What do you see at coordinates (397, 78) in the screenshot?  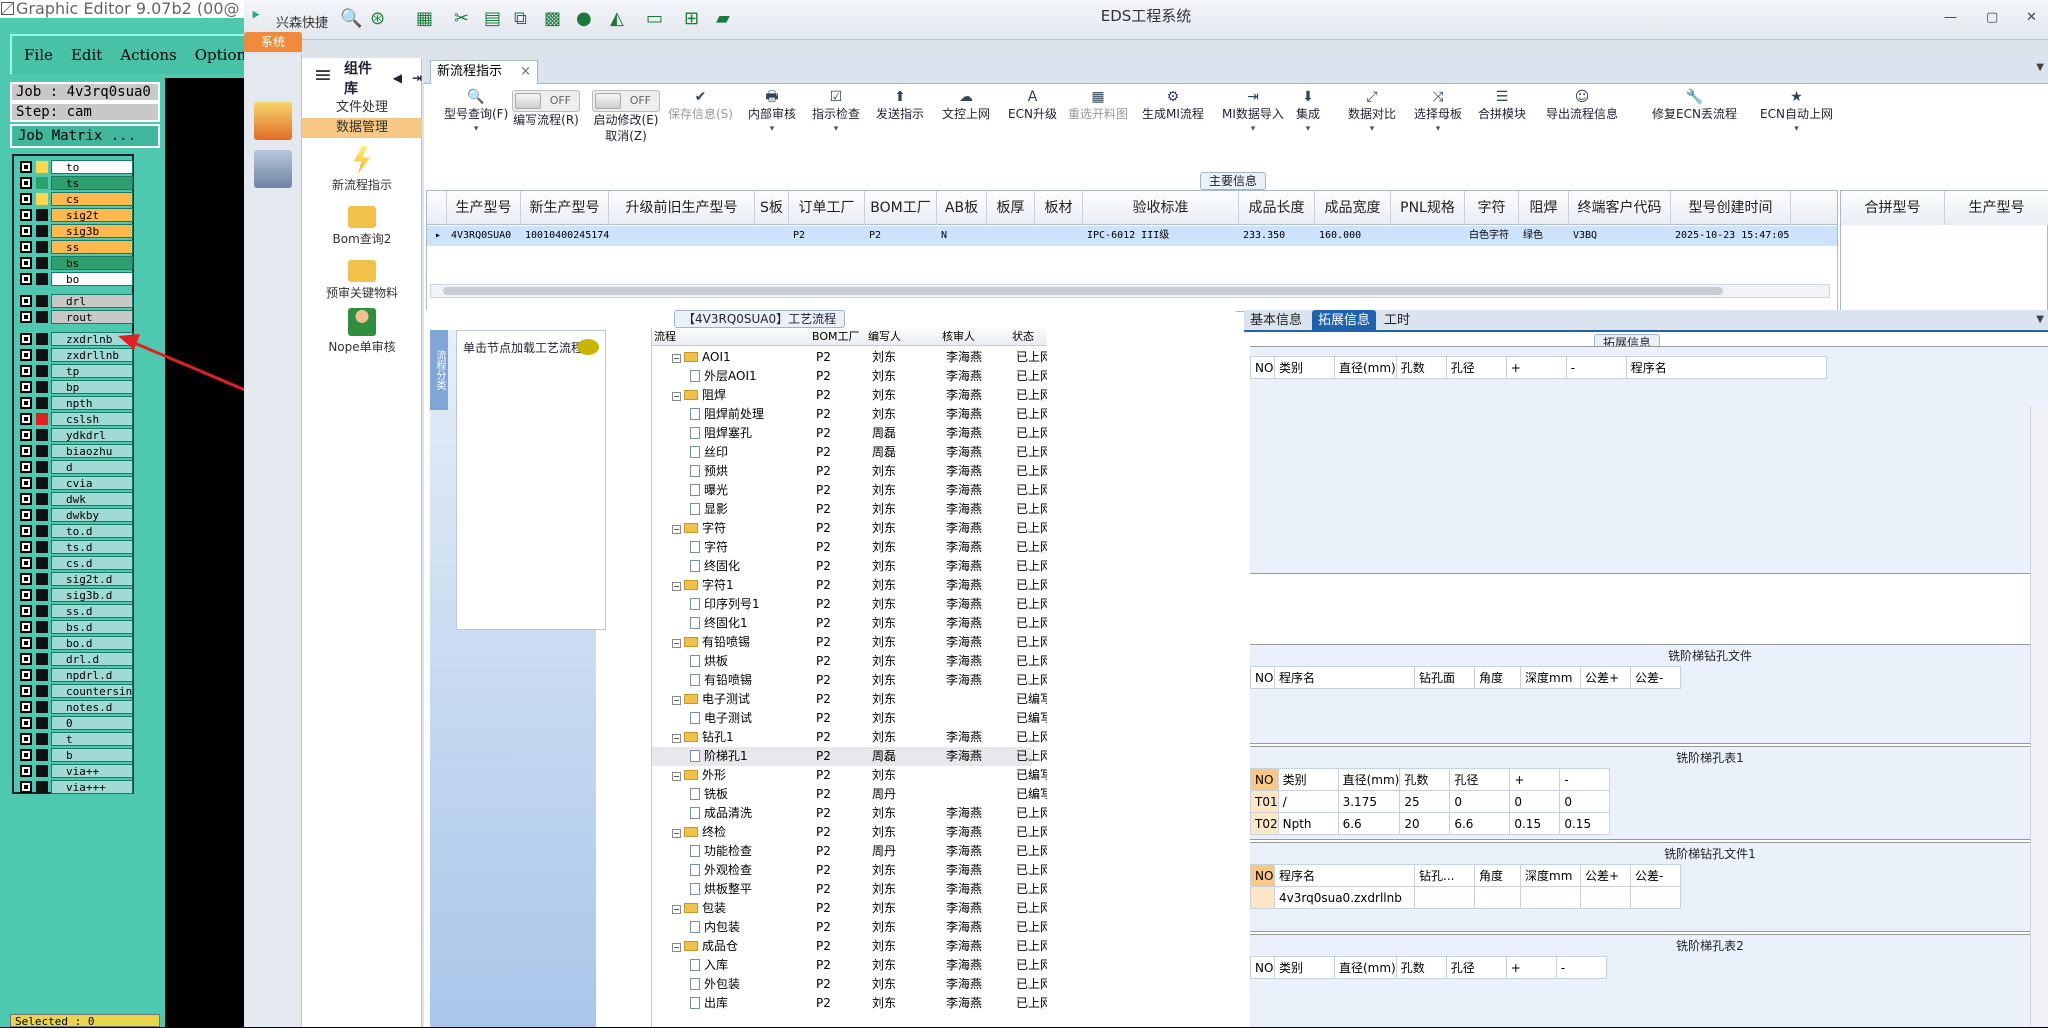 I see `chevron-left-icon: ◀` at bounding box center [397, 78].